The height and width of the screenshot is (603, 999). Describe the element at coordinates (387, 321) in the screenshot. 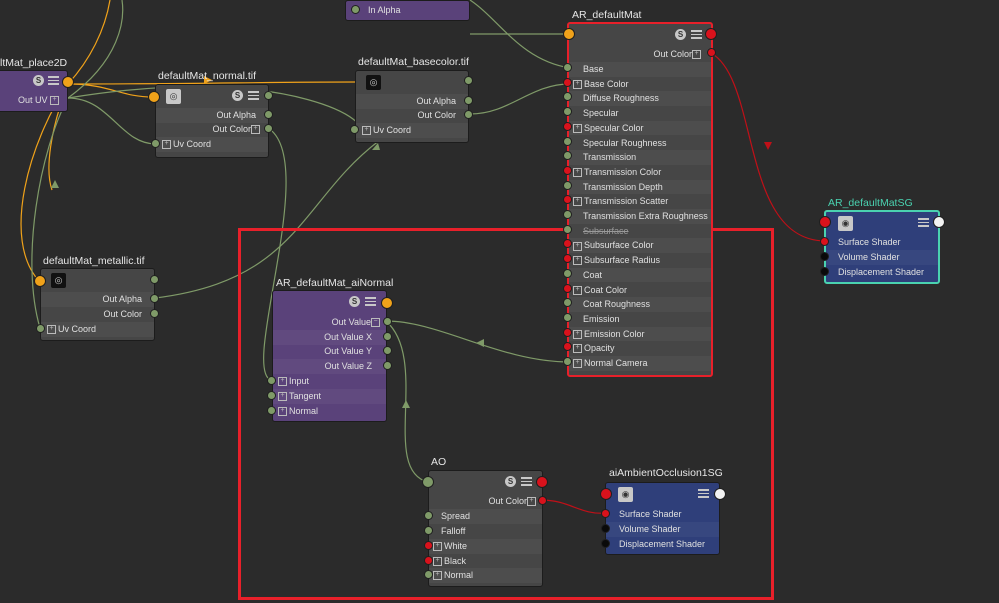

I see `out-value-plug` at that location.